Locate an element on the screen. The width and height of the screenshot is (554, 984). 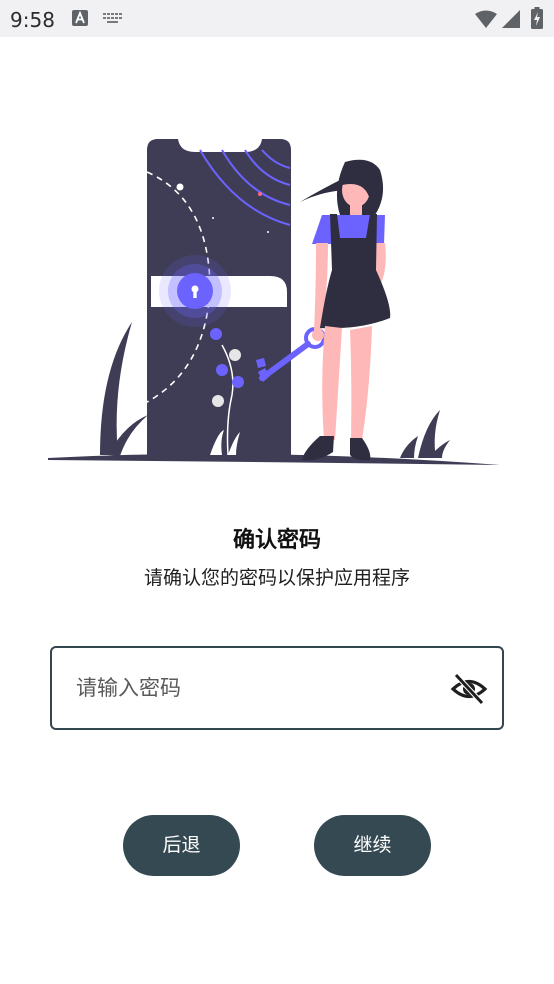
page-title: 确认密码 is located at coordinates (276, 540).